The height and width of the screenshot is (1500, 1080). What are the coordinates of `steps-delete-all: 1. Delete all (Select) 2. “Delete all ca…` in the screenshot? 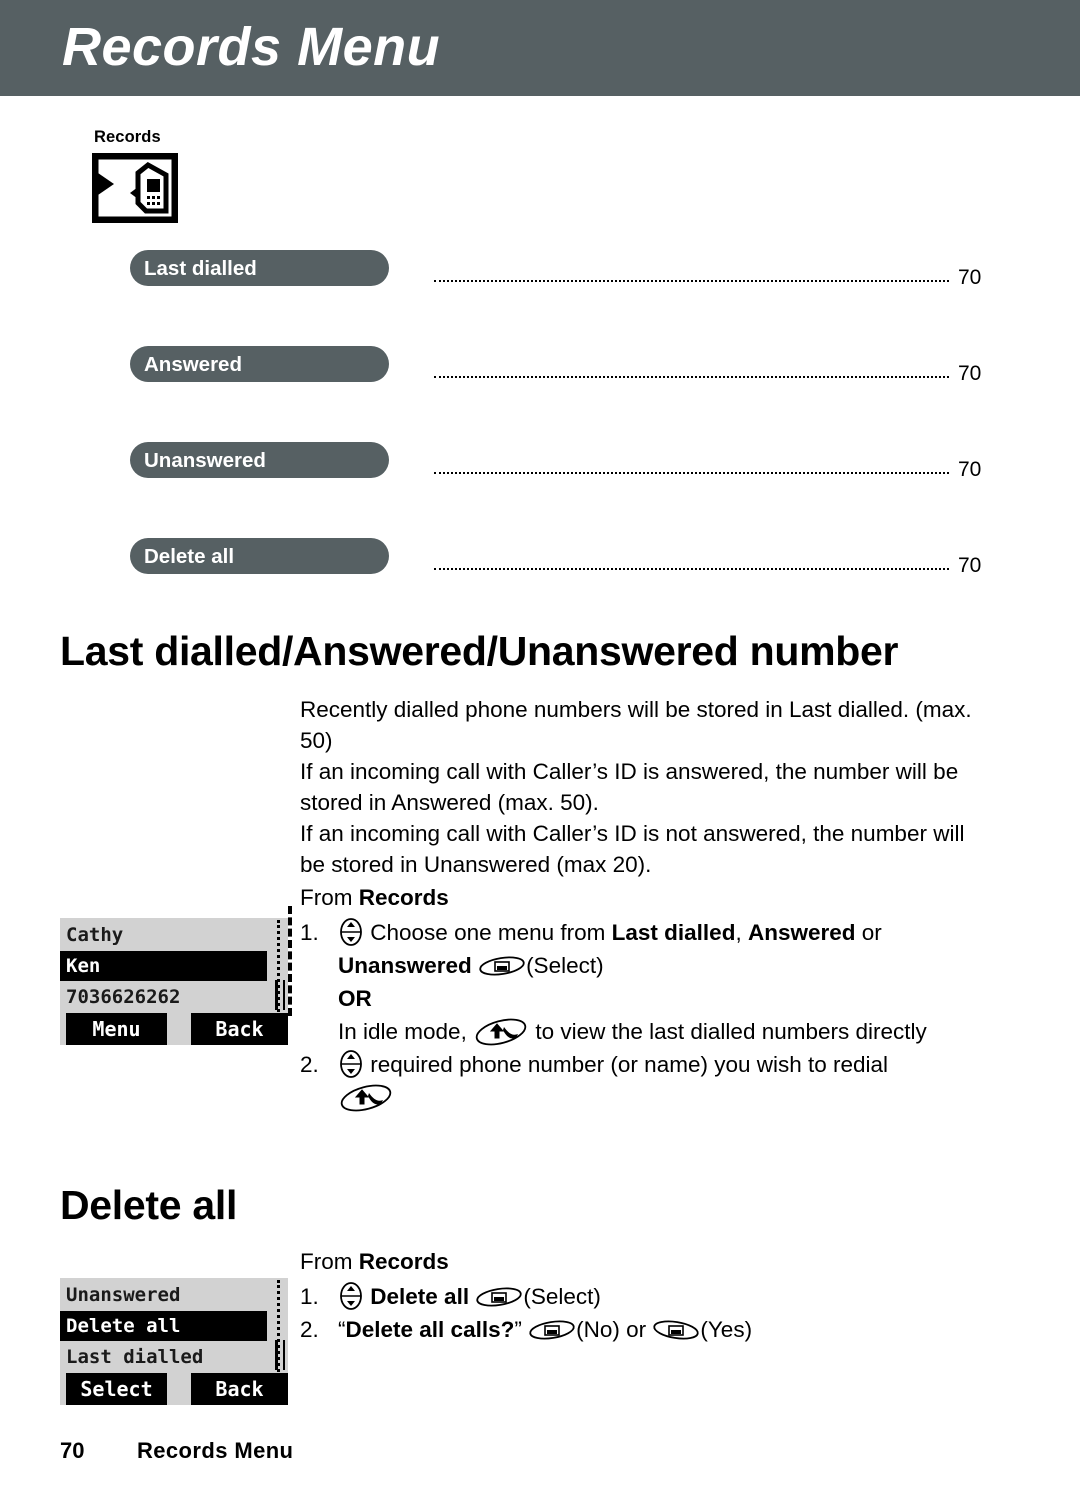 It's located at (650, 1313).